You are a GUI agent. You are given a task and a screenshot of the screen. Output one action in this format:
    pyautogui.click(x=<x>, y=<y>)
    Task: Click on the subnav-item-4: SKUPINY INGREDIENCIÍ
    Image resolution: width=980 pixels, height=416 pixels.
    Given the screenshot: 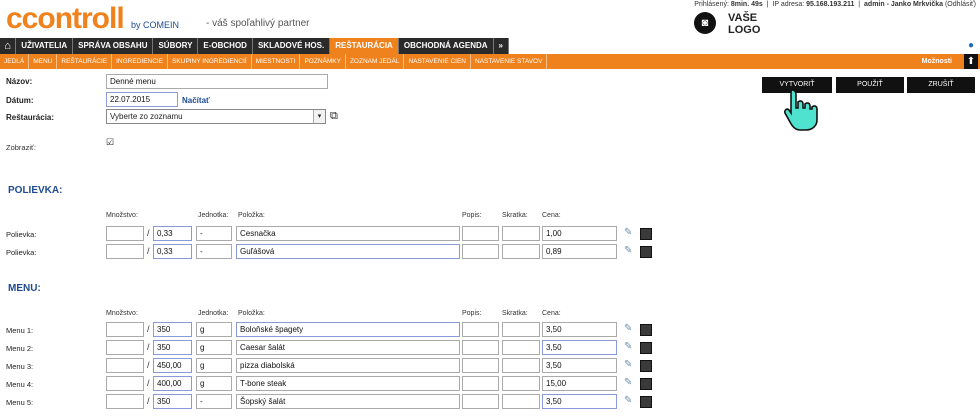 What is the action you would take?
    pyautogui.click(x=210, y=61)
    